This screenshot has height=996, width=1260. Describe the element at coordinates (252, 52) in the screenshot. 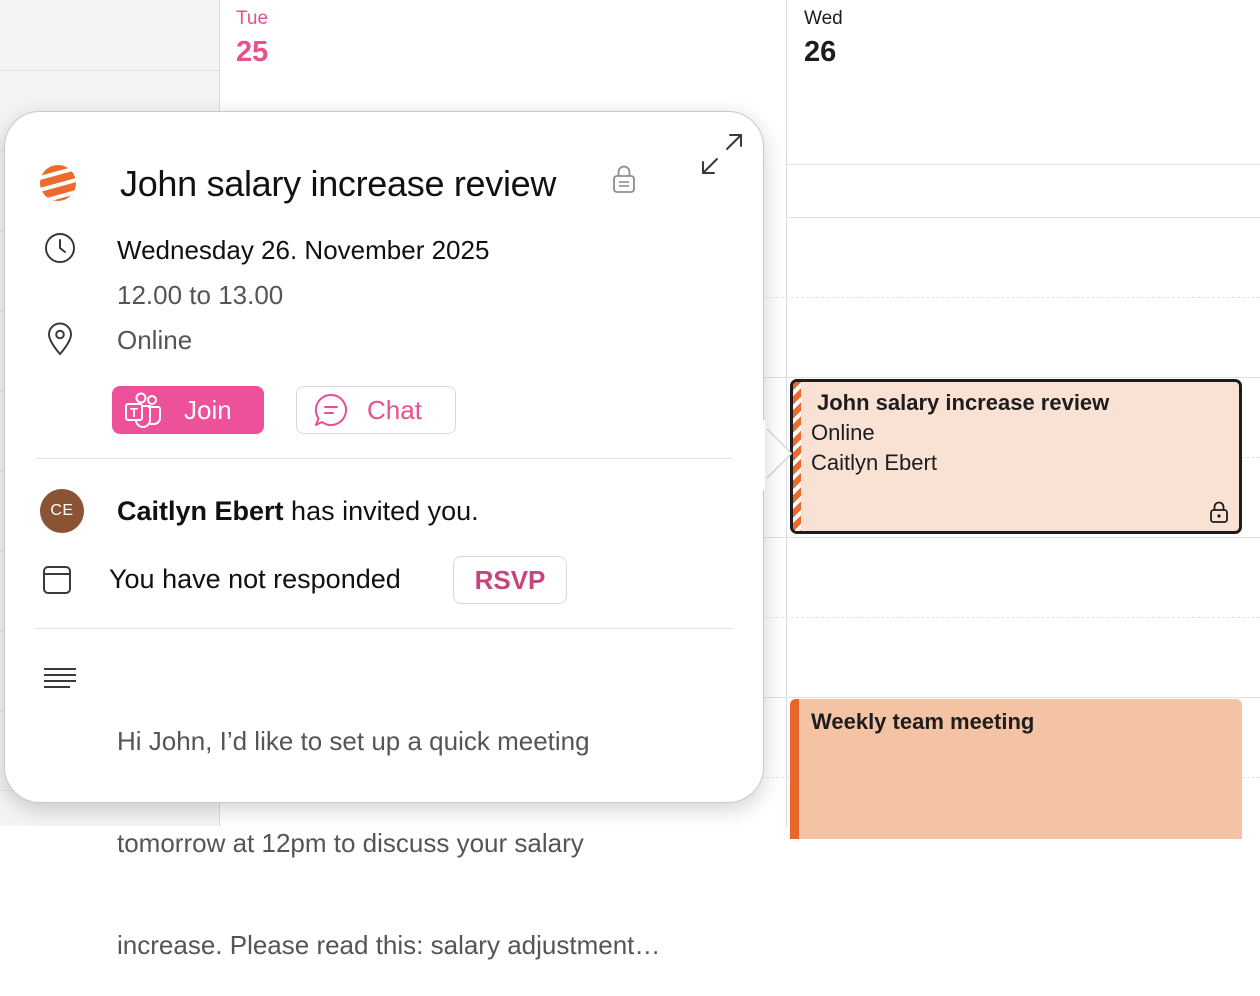

I see `day-number-tue: 25` at that location.